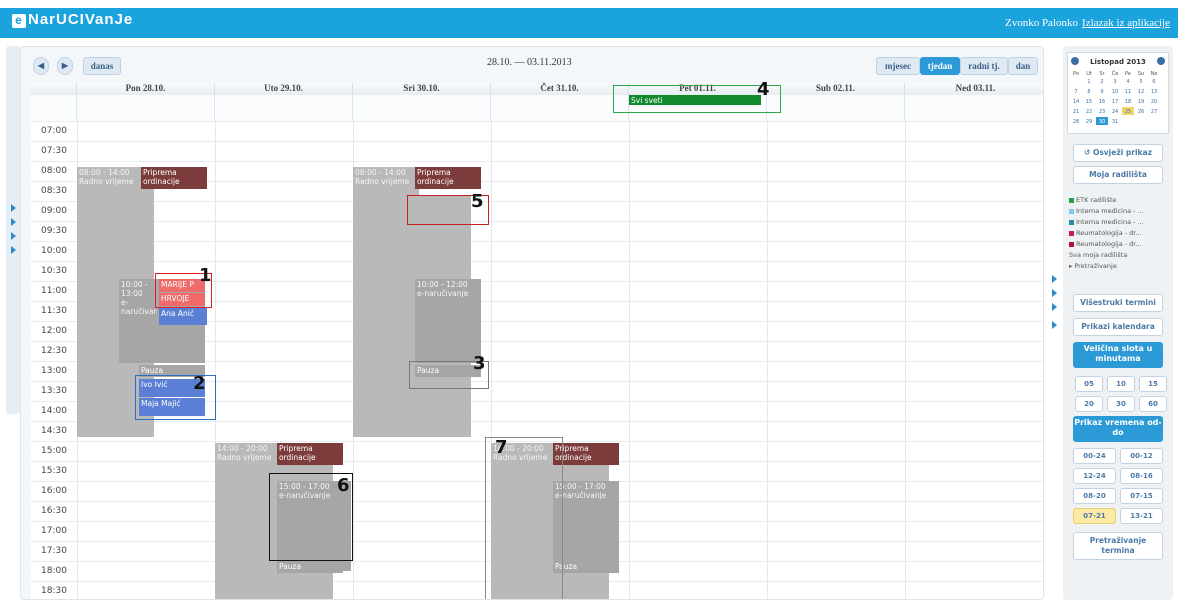  What do you see at coordinates (1118, 546) in the screenshot?
I see `search-slots-button: Pretraživanje termina` at bounding box center [1118, 546].